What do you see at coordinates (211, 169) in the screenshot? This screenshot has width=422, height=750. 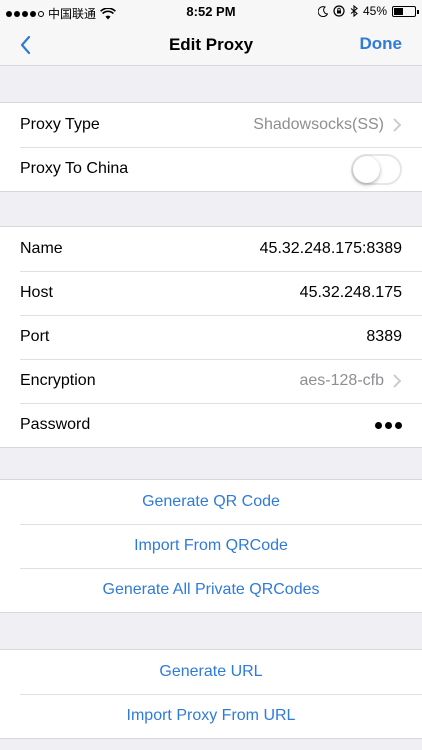 I see `proxy-to-china-row: Proxy To China` at bounding box center [211, 169].